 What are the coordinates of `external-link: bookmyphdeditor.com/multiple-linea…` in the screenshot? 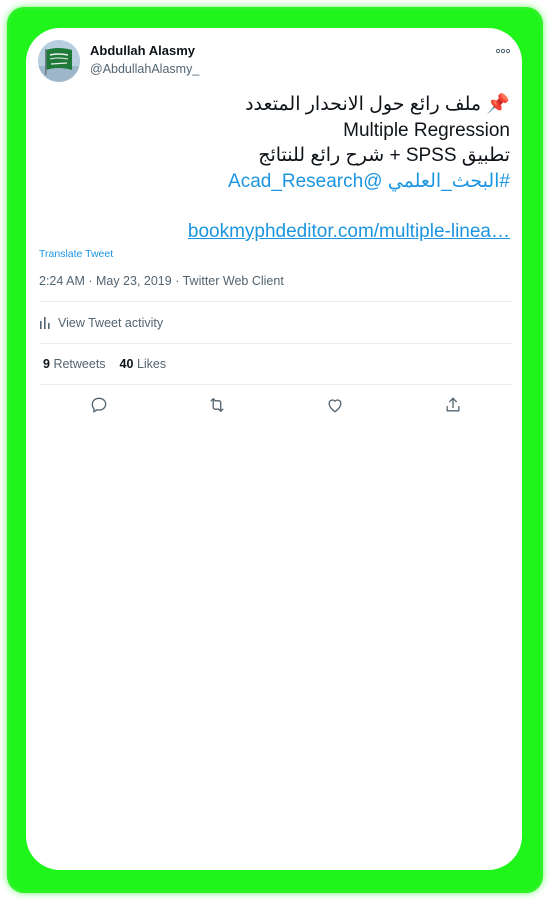 It's located at (349, 231).